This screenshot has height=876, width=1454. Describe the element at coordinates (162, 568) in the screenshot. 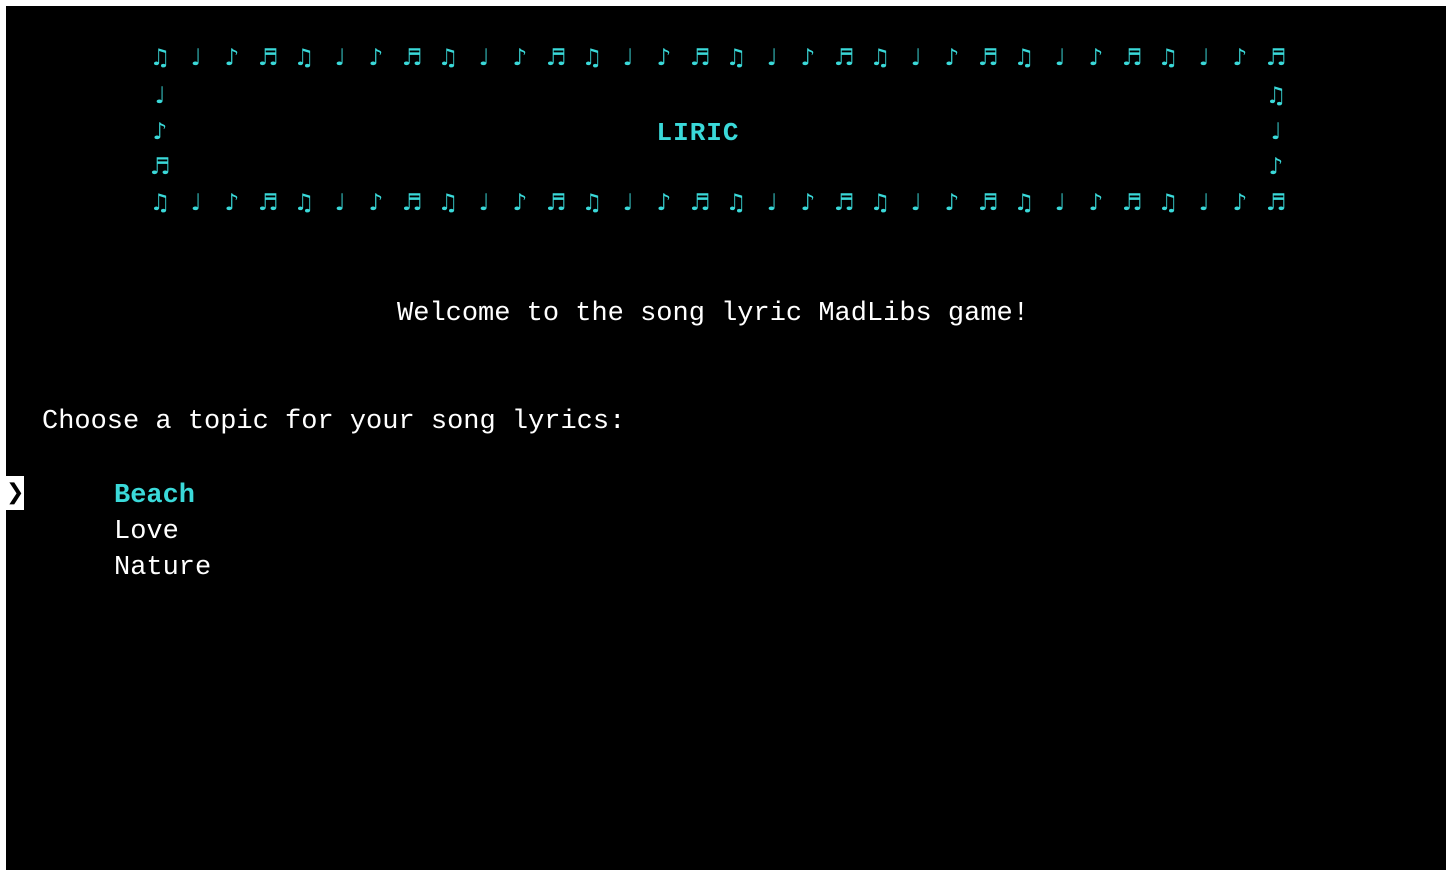

I see `topic-option-nature: Nature` at that location.